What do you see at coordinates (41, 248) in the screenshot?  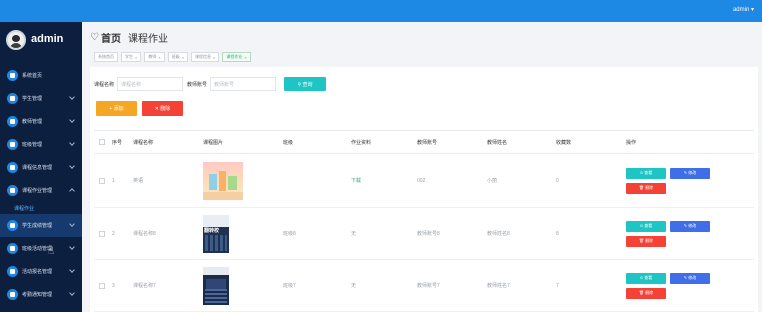 I see `sidebar-item-activities: 班级活动管理` at bounding box center [41, 248].